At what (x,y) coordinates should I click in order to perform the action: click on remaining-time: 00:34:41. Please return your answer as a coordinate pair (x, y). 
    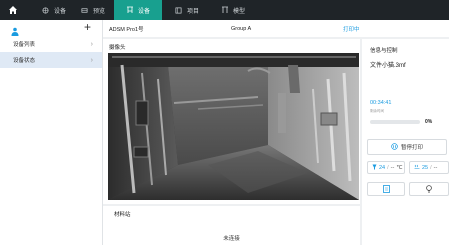
    Looking at the image, I should click on (381, 103).